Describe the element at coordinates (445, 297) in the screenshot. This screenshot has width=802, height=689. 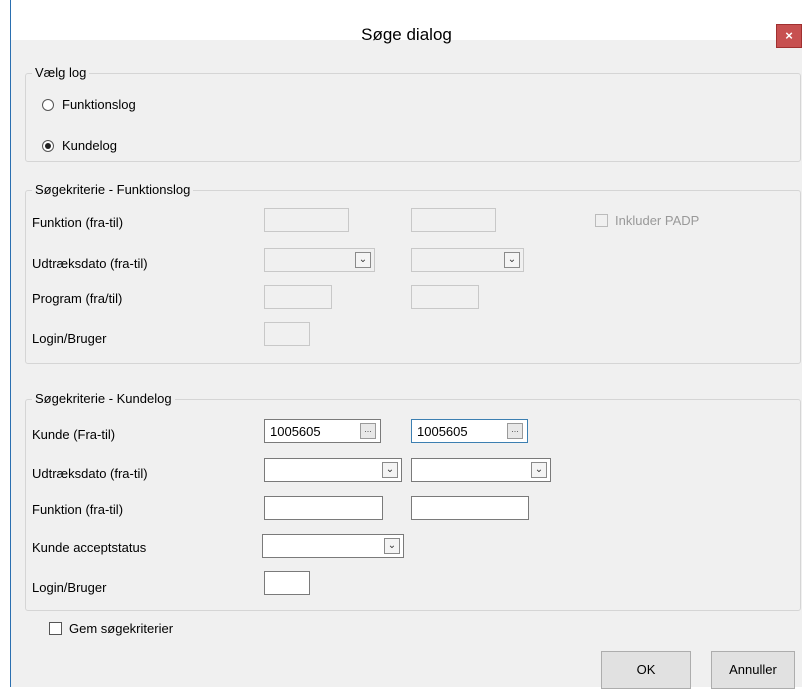
I see `fl-program-til-input` at that location.